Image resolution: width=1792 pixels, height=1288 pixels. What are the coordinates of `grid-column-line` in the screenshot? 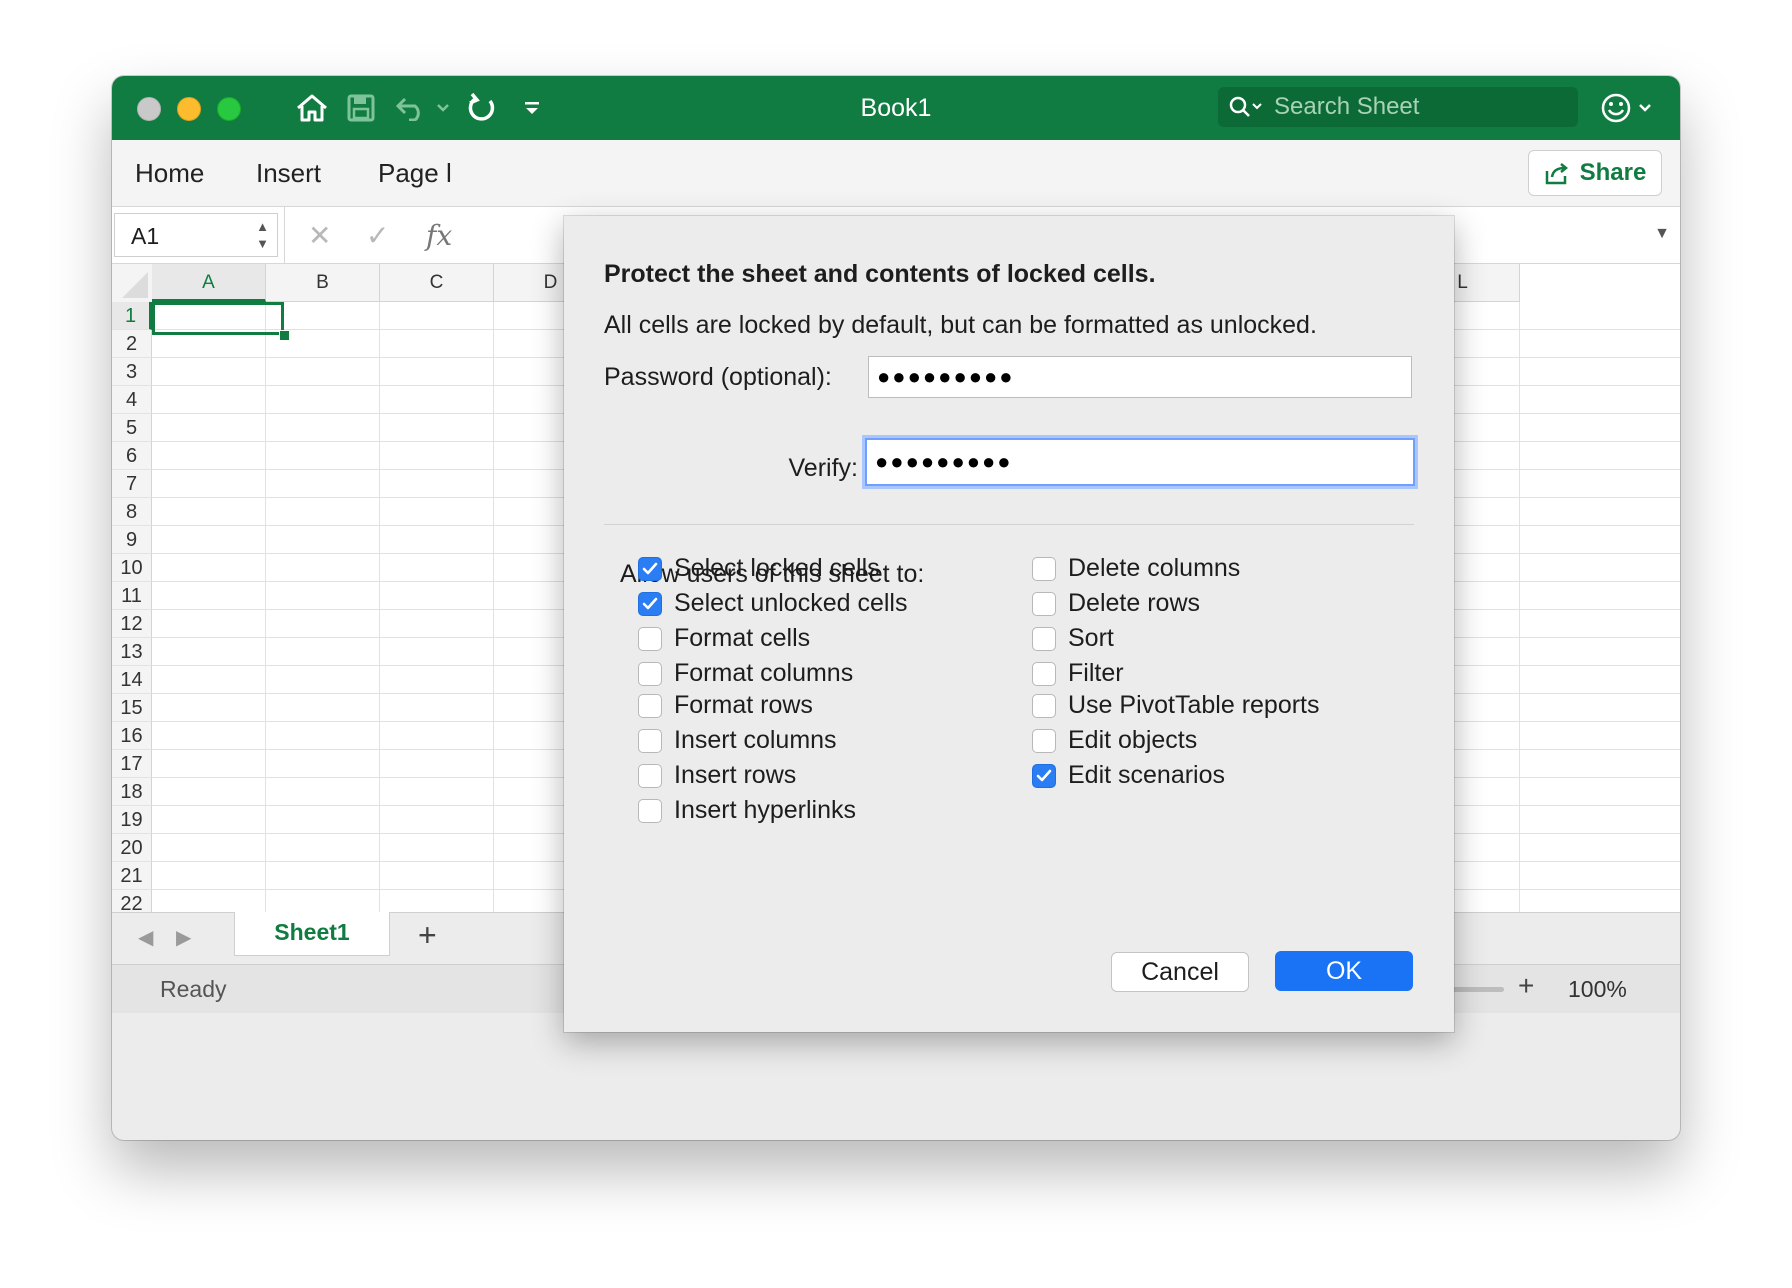 It's located at (265, 607).